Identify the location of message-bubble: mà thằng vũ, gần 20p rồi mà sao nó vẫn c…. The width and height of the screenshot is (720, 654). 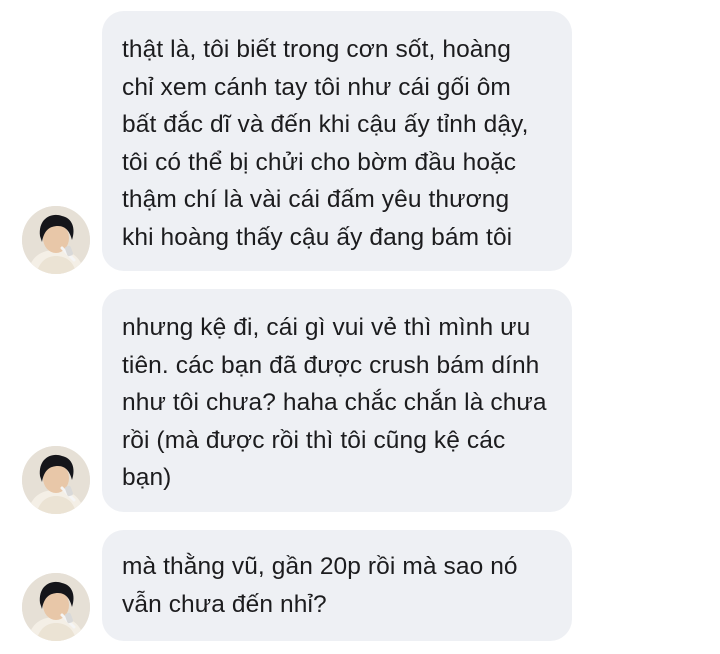
(337, 585).